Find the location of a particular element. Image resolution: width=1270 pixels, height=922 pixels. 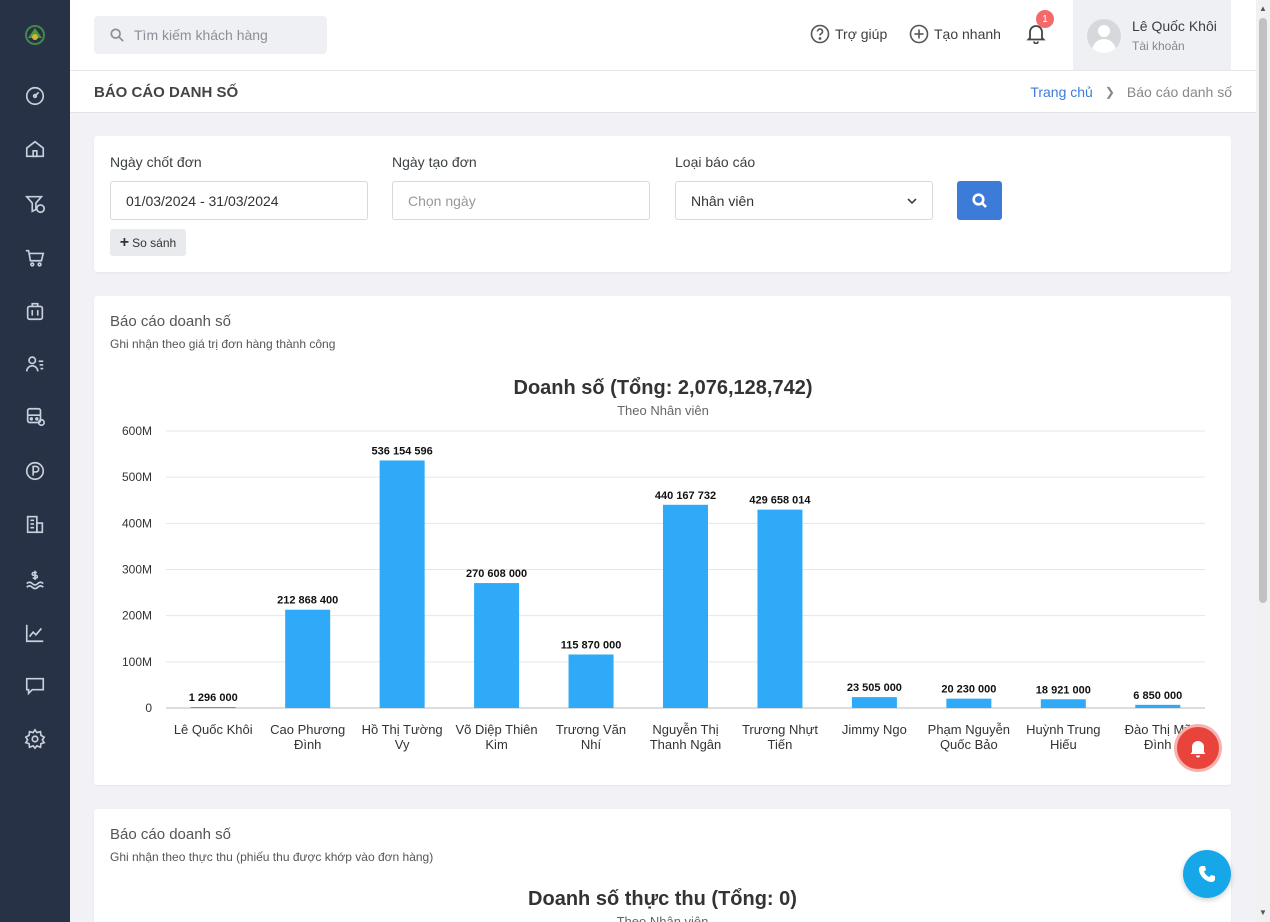

search-button is located at coordinates (979, 200).